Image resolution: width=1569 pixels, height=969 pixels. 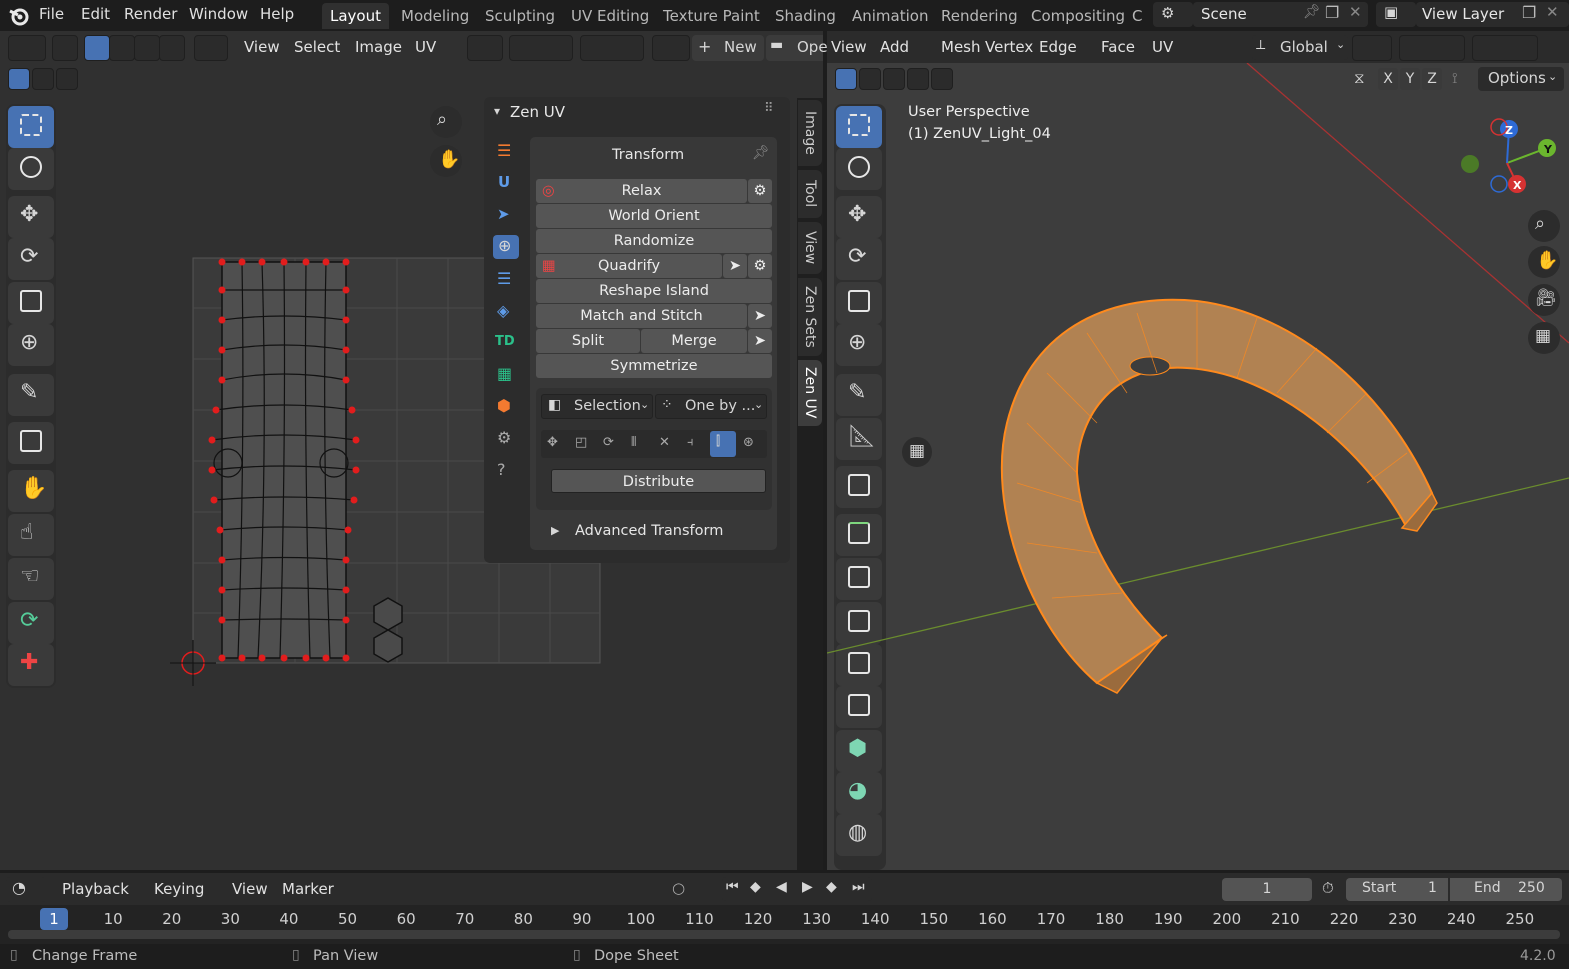 What do you see at coordinates (97, 48) in the screenshot?
I see `vertex-select-icon` at bounding box center [97, 48].